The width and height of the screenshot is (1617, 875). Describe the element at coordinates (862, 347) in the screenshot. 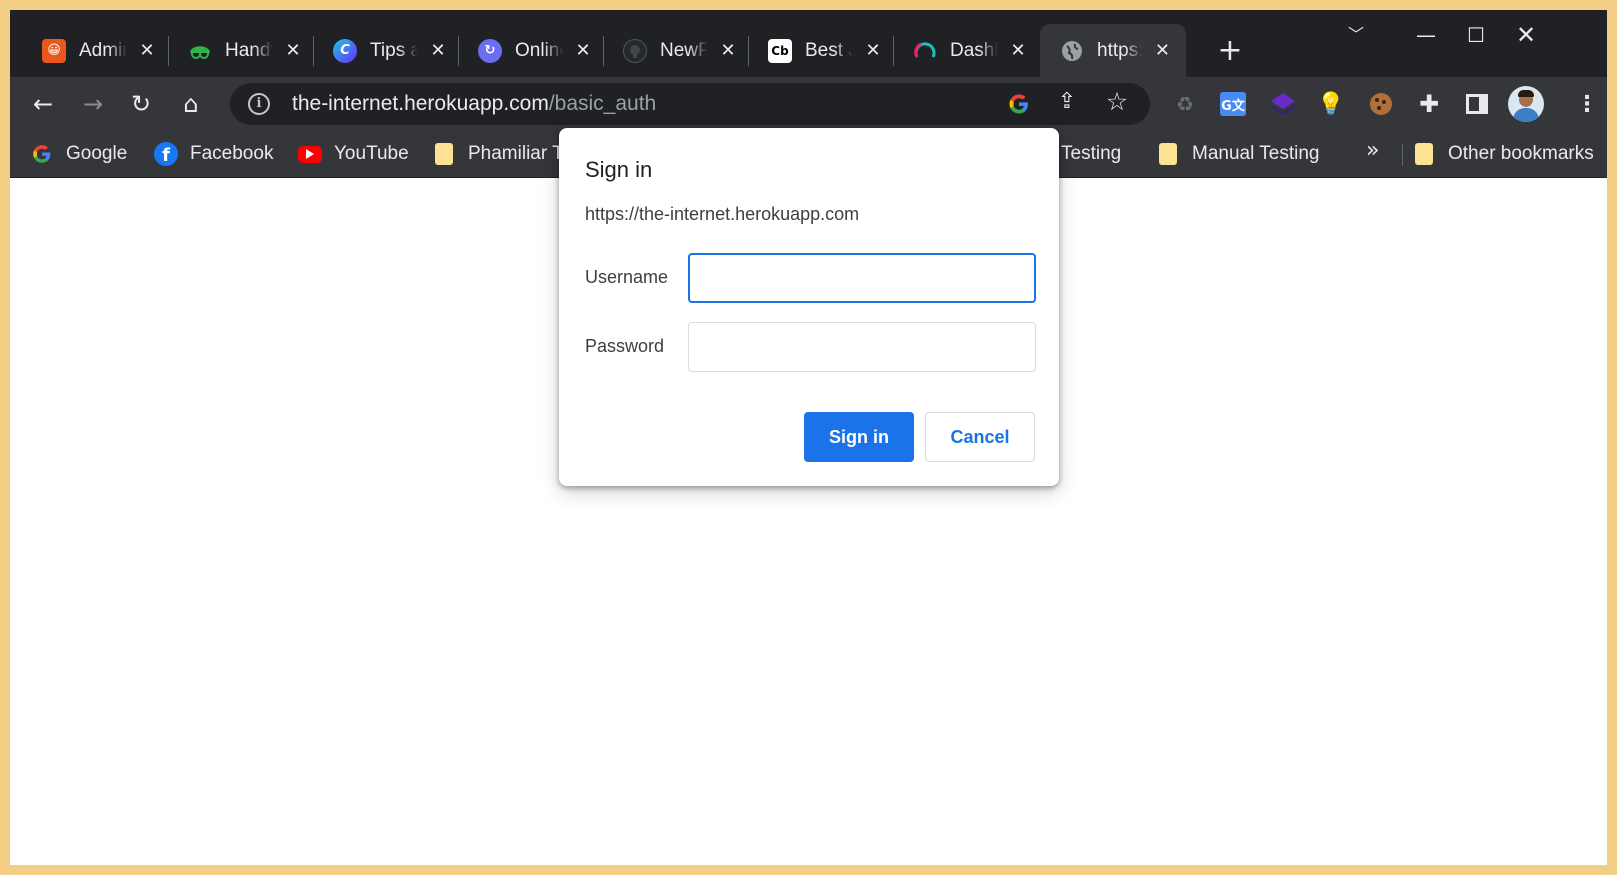

I see `password-input` at that location.